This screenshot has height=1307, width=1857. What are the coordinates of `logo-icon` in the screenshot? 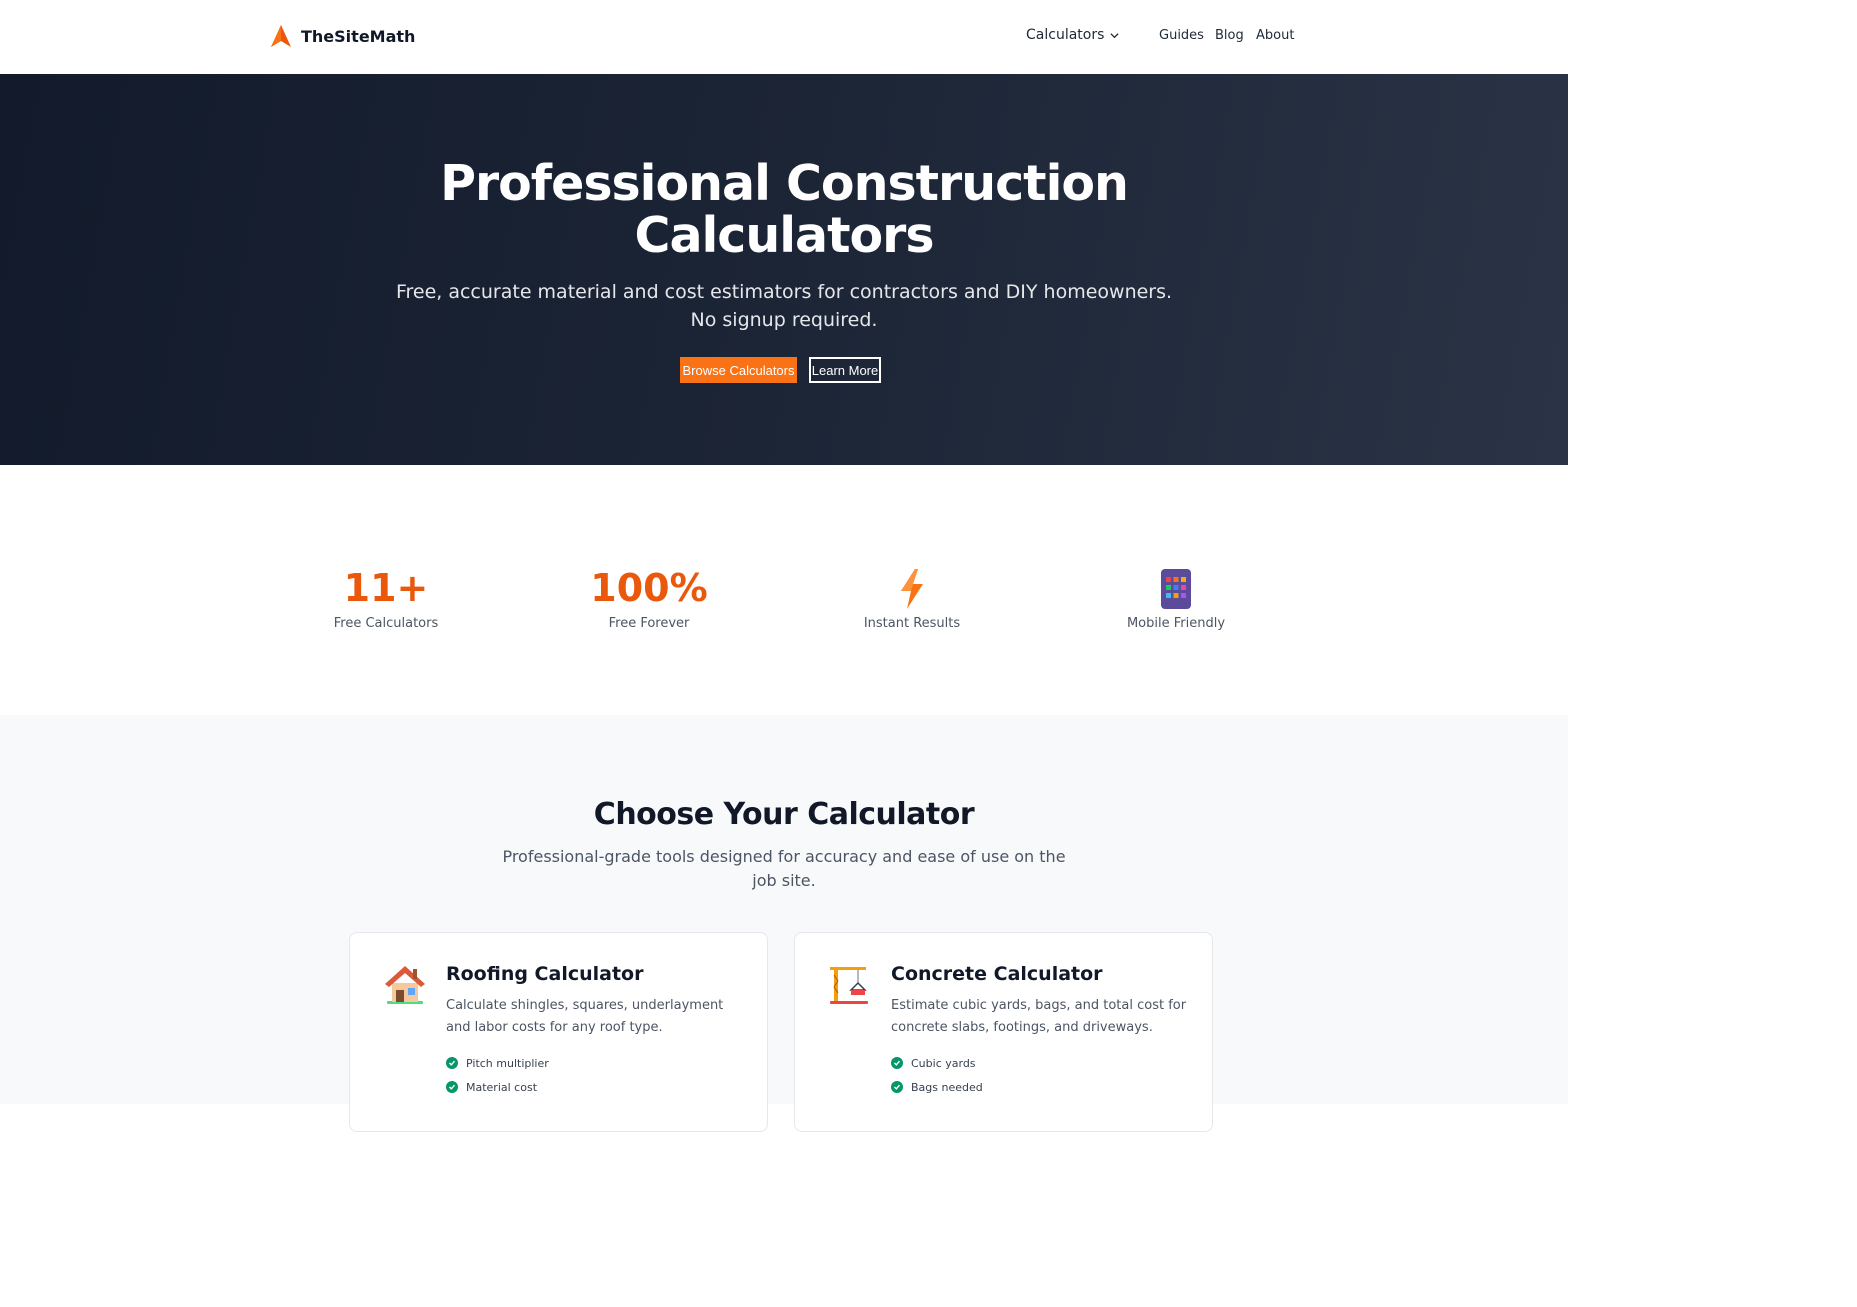 It's located at (281, 36).